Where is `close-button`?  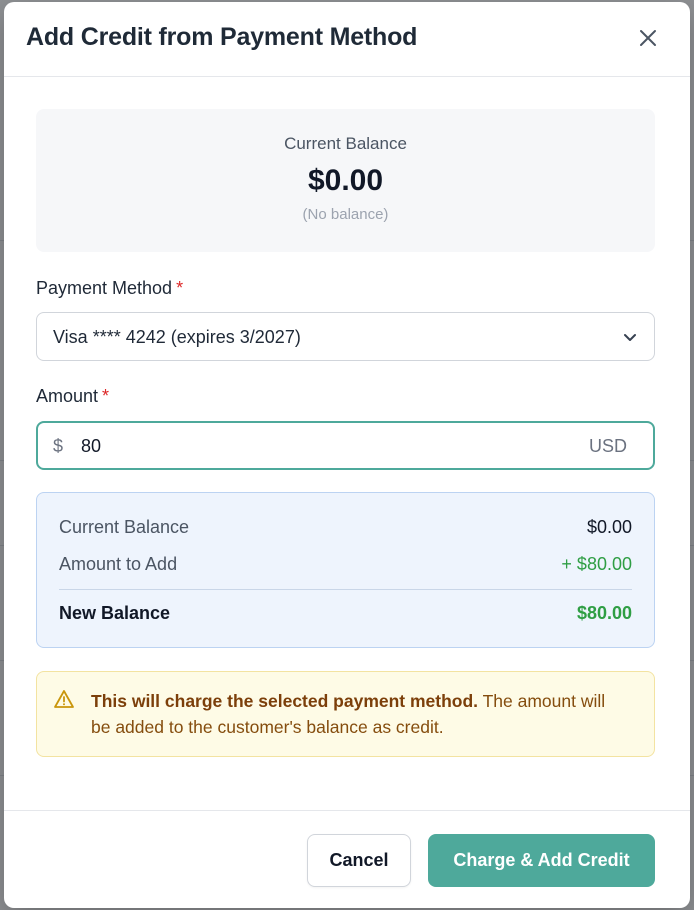 close-button is located at coordinates (648, 38).